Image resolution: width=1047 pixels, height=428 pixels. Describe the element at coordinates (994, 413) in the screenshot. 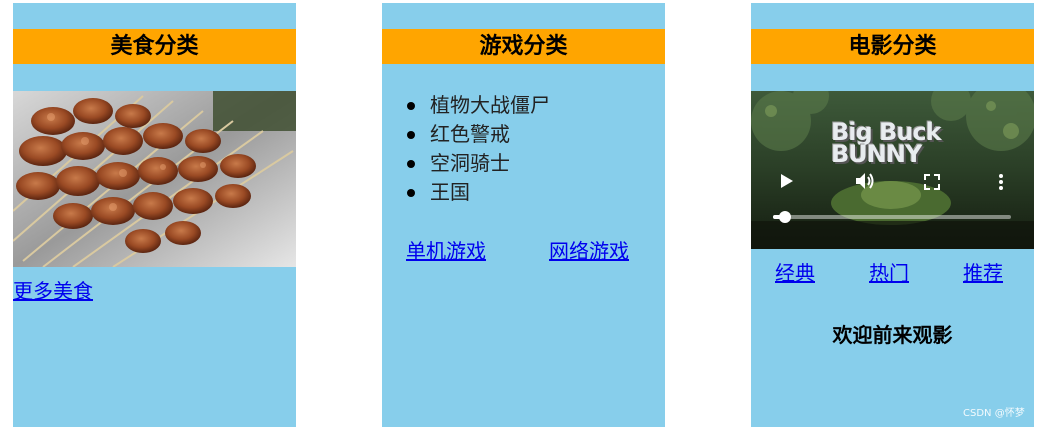

I see `watermark: CSDN @怀梦` at that location.